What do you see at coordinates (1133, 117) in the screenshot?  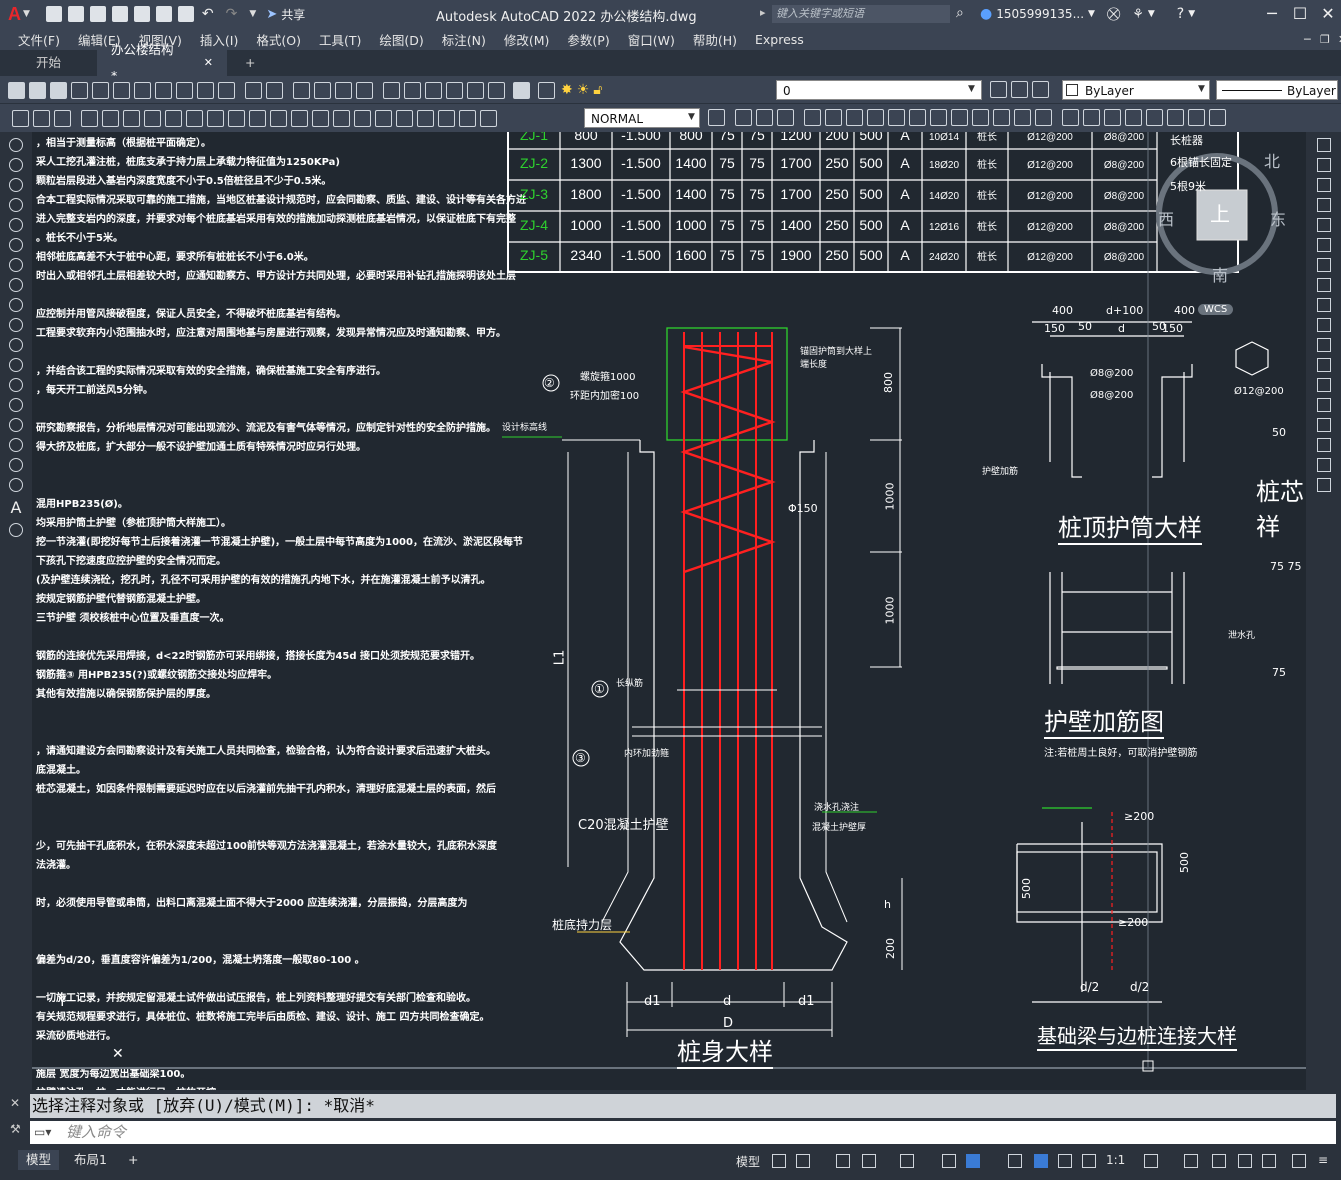 I see `block-editor-icon` at bounding box center [1133, 117].